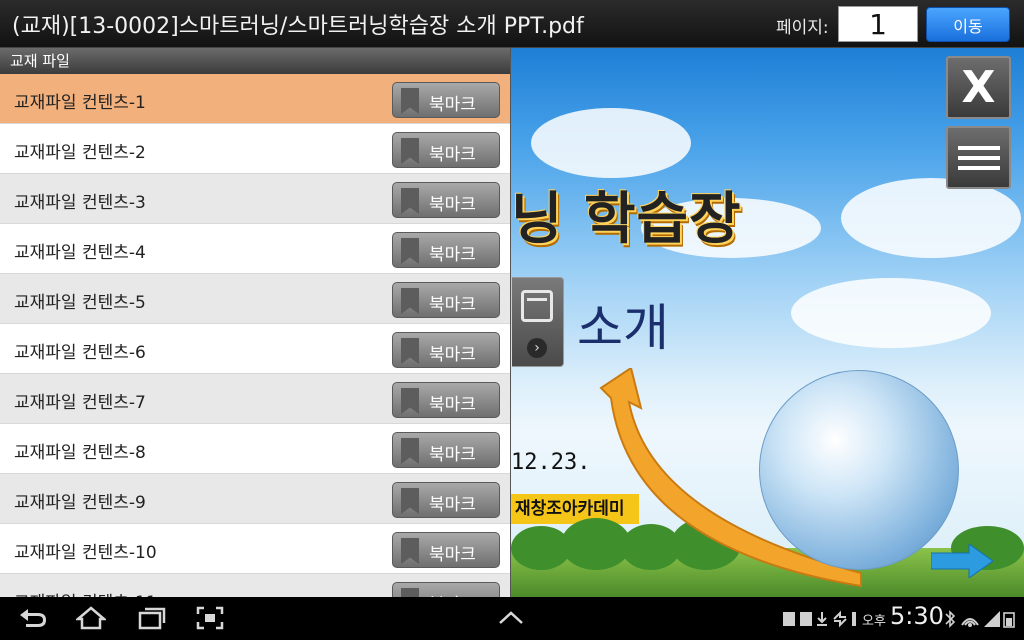  What do you see at coordinates (255, 449) in the screenshot?
I see `list-item: 교재파일 컨텐츠-8 북마크` at bounding box center [255, 449].